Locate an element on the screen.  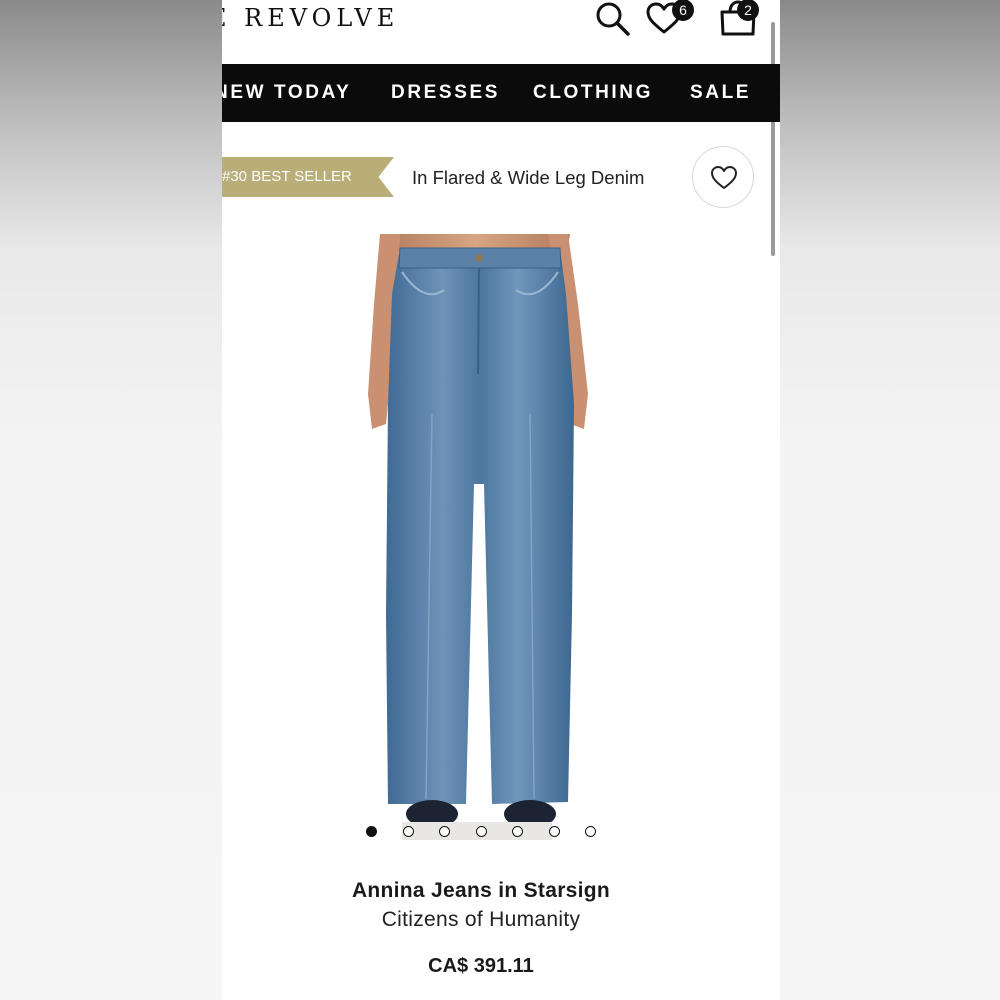
product-name: Annina Jeans in Starsign is located at coordinates (481, 890).